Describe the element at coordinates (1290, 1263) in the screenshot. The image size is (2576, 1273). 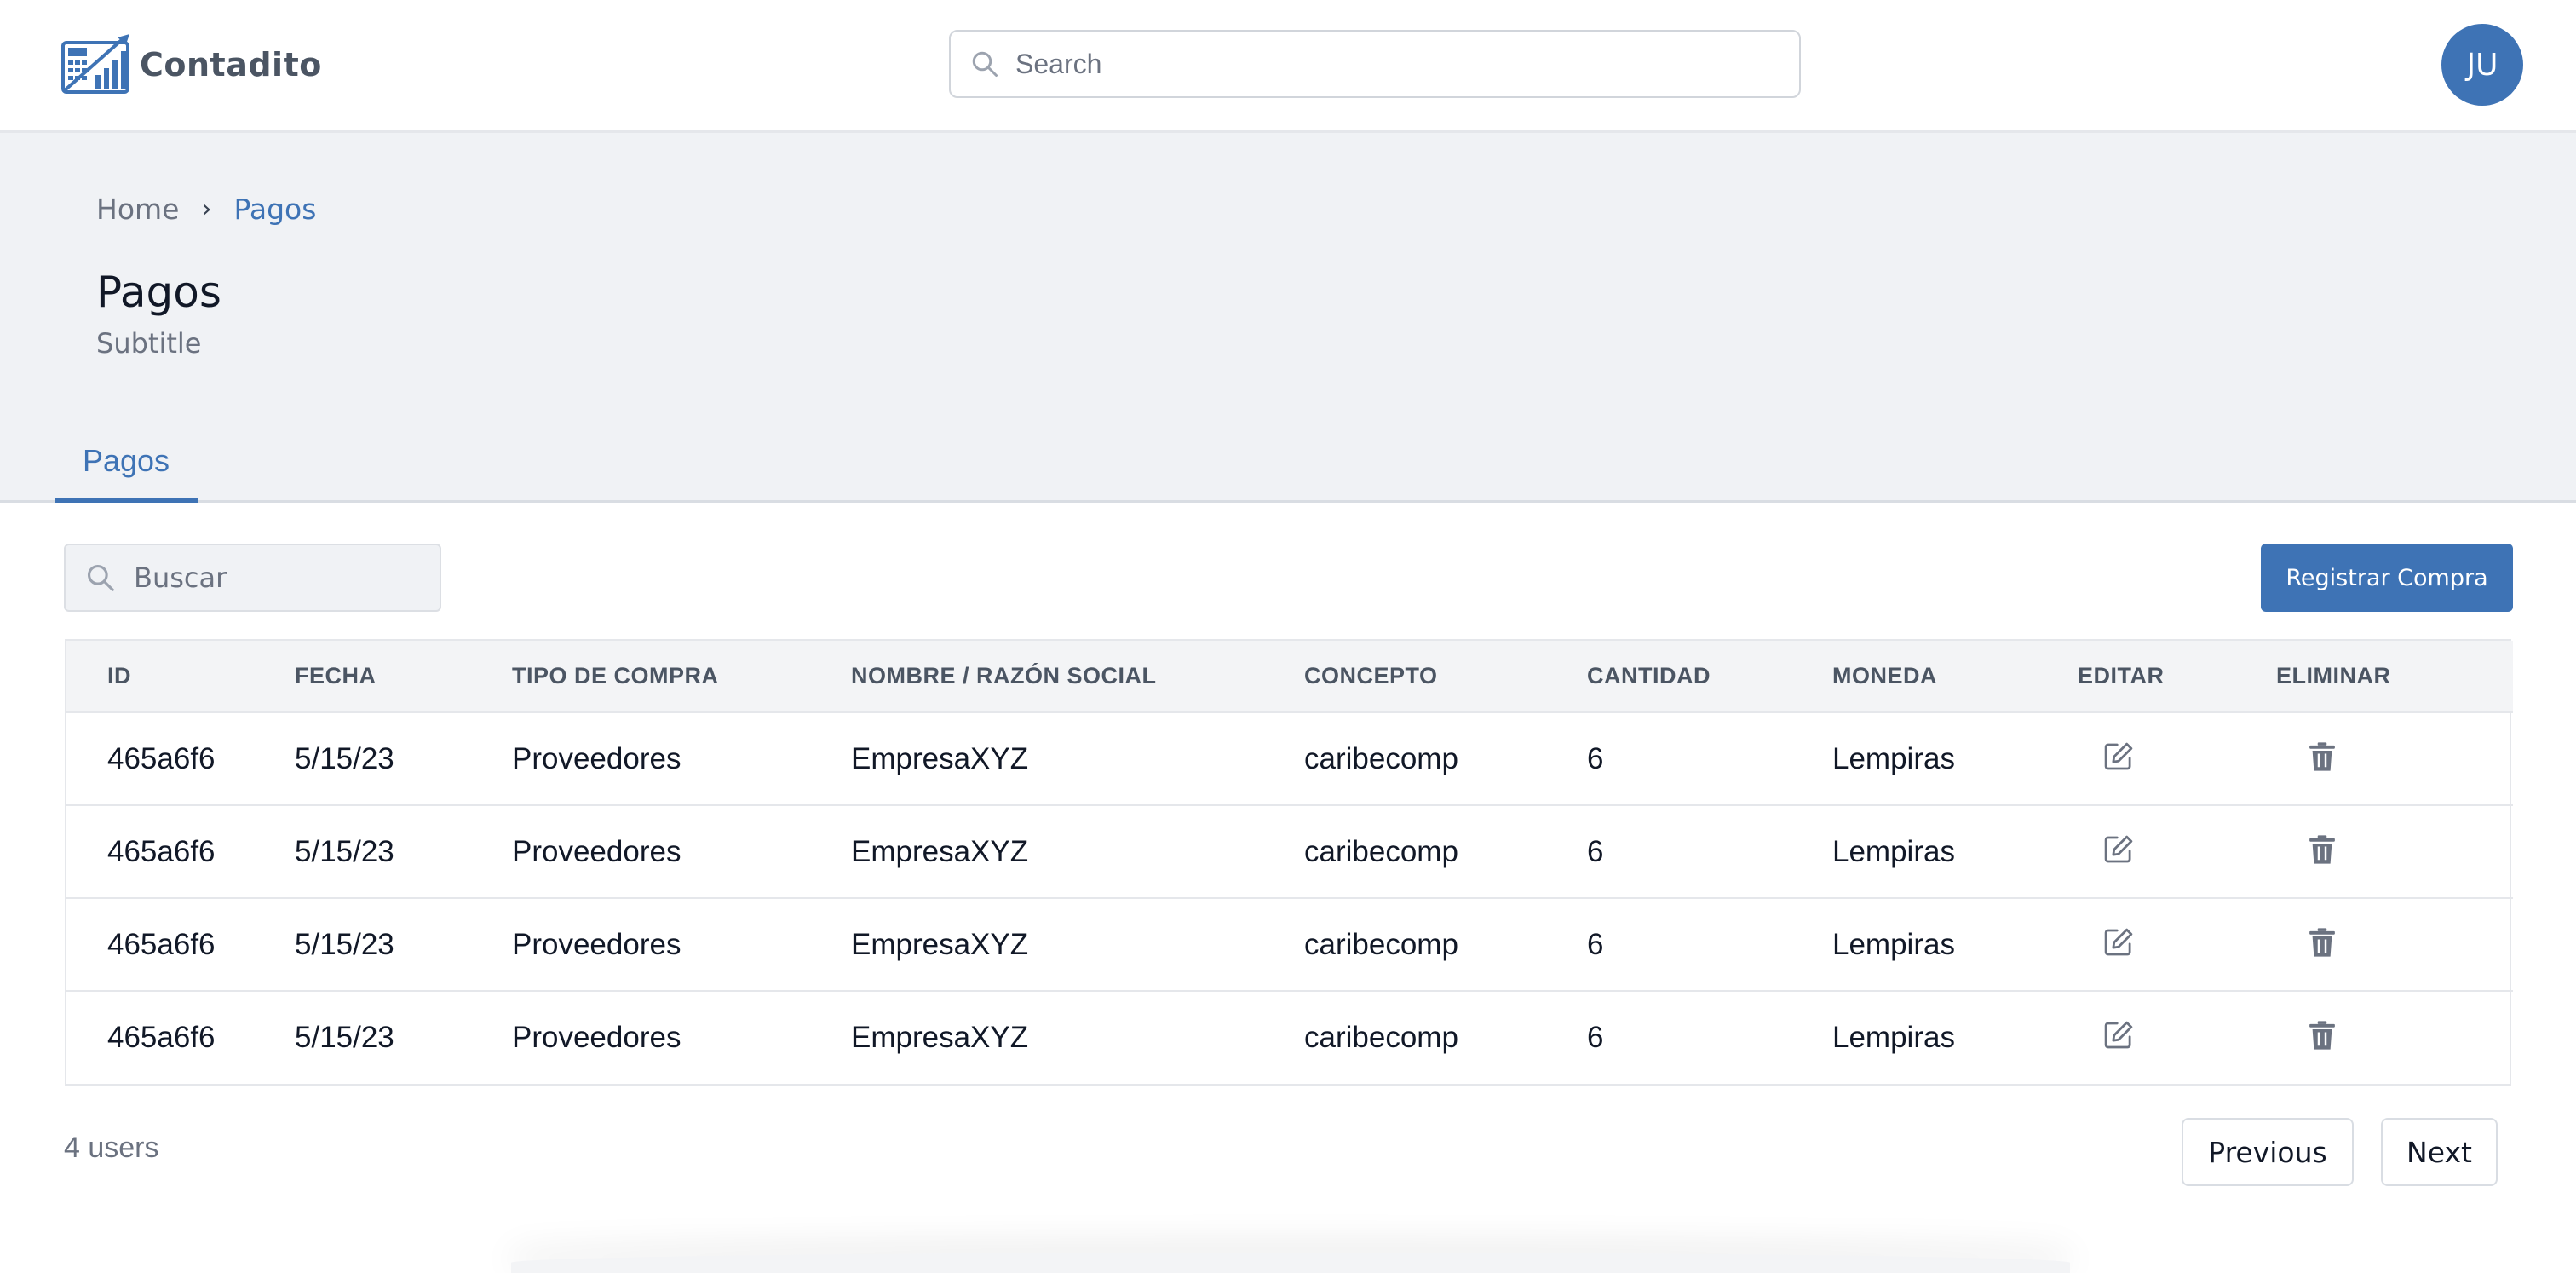
I see `bottom-edge-shadow` at that location.